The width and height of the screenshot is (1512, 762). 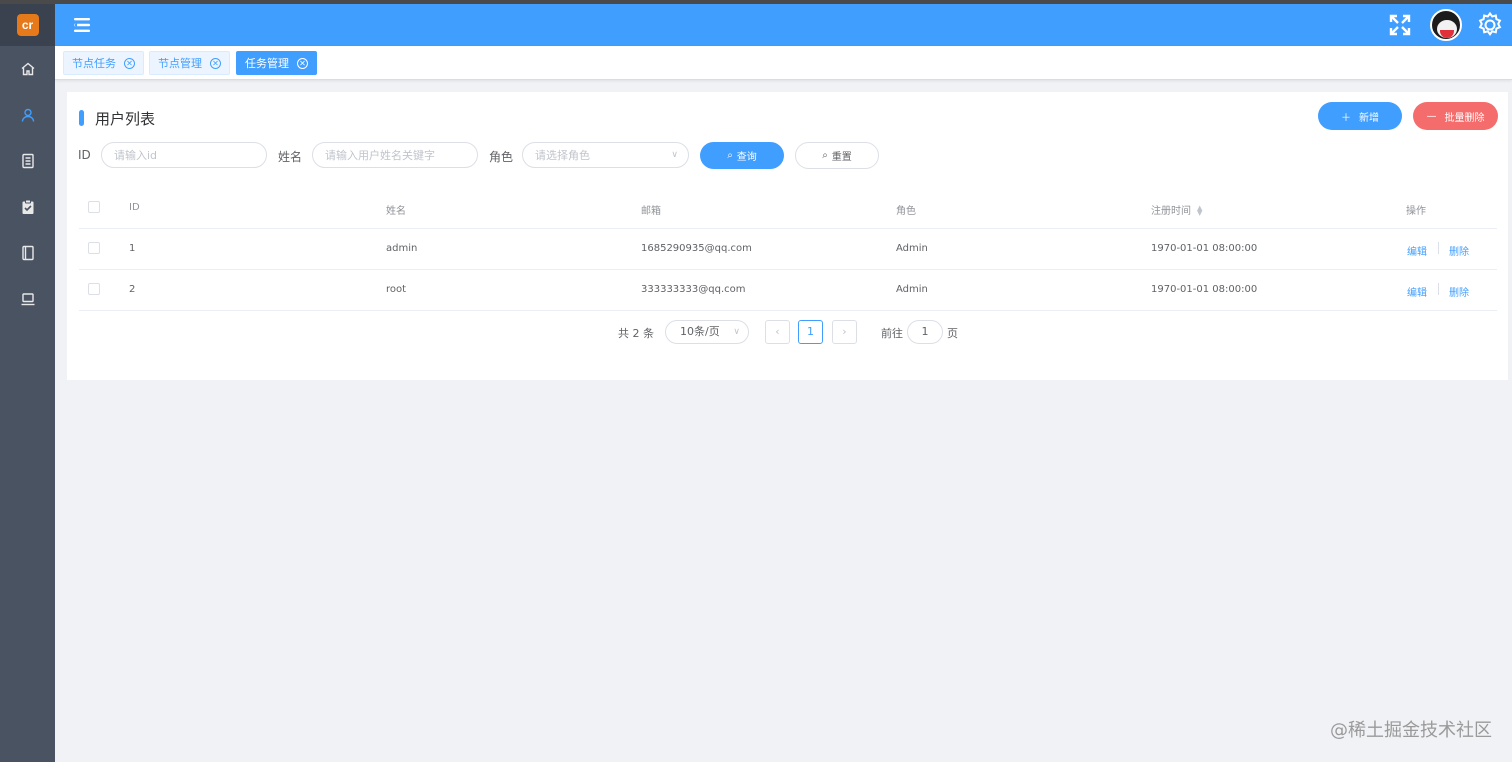 What do you see at coordinates (1369, 118) in the screenshot?
I see `add-label: 新增` at bounding box center [1369, 118].